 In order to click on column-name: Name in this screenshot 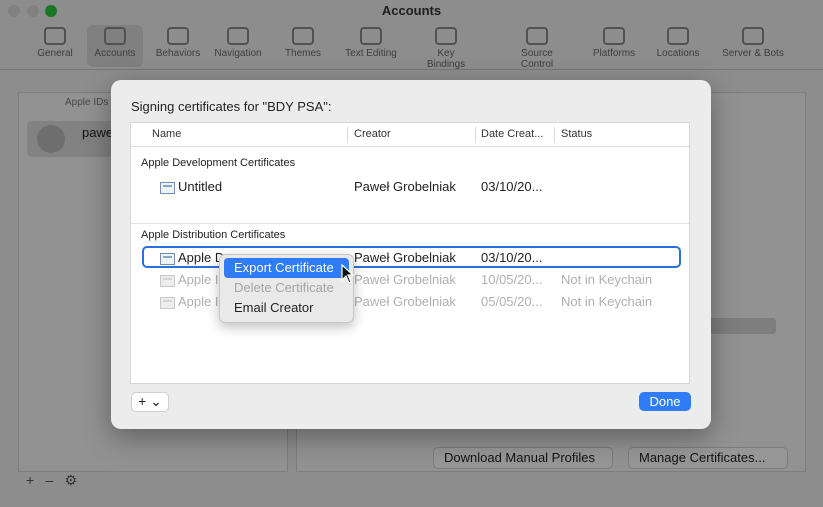, I will do `click(166, 134)`.